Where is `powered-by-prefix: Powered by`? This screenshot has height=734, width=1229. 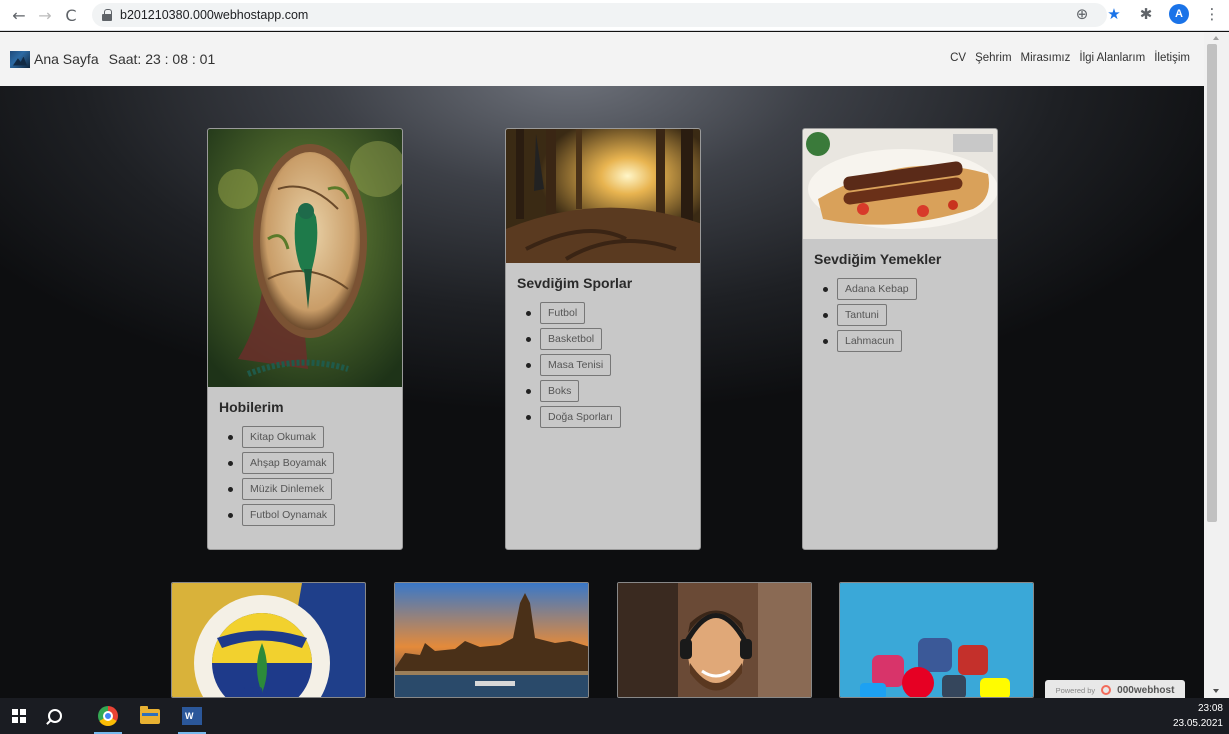
powered-by-prefix: Powered by is located at coordinates (1075, 690).